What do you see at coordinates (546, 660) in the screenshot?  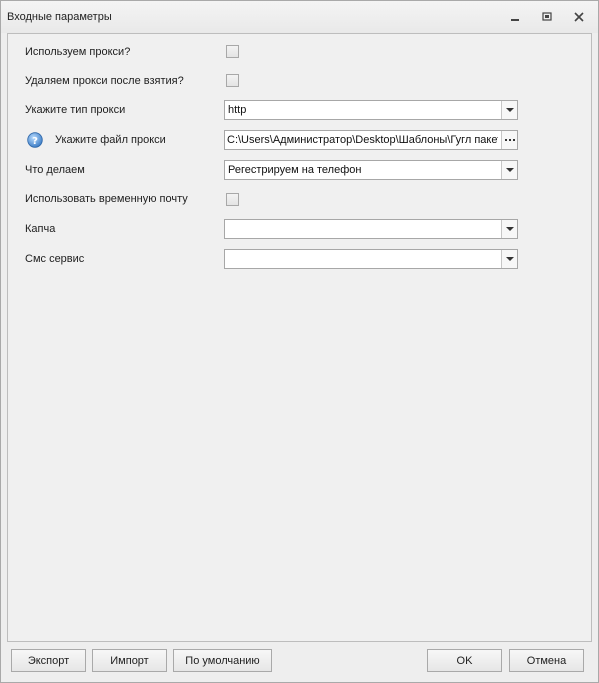 I see `cancel-button: Отмена` at bounding box center [546, 660].